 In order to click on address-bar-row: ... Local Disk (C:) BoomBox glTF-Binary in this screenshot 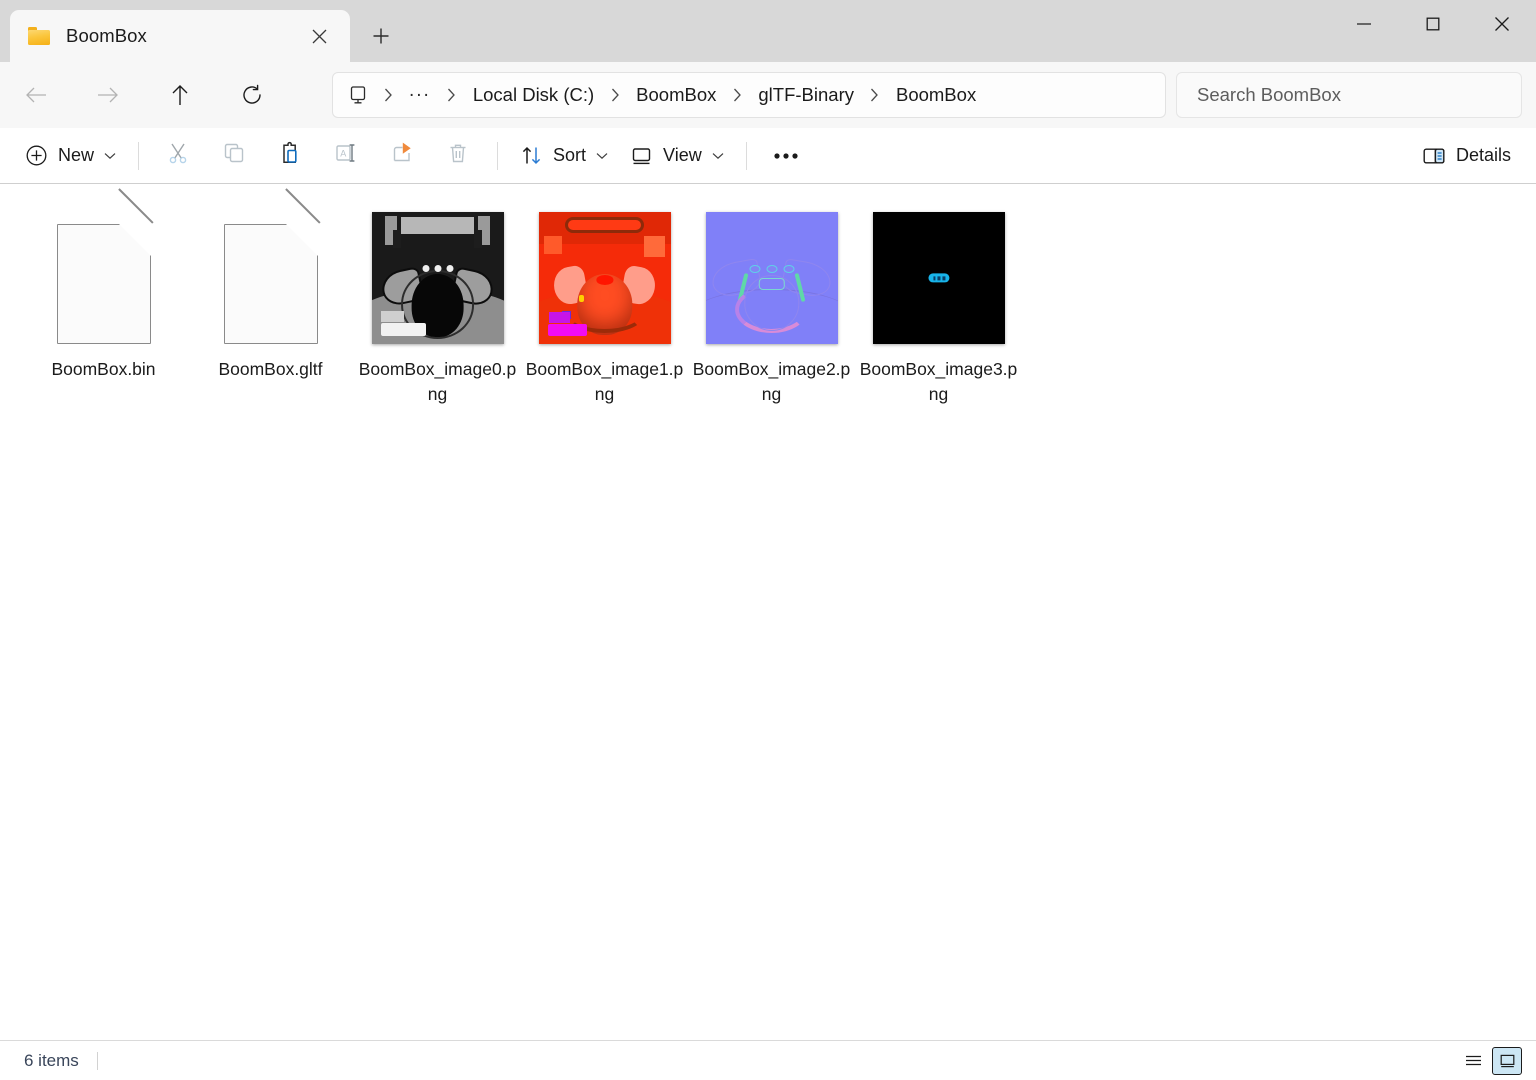, I will do `click(768, 95)`.